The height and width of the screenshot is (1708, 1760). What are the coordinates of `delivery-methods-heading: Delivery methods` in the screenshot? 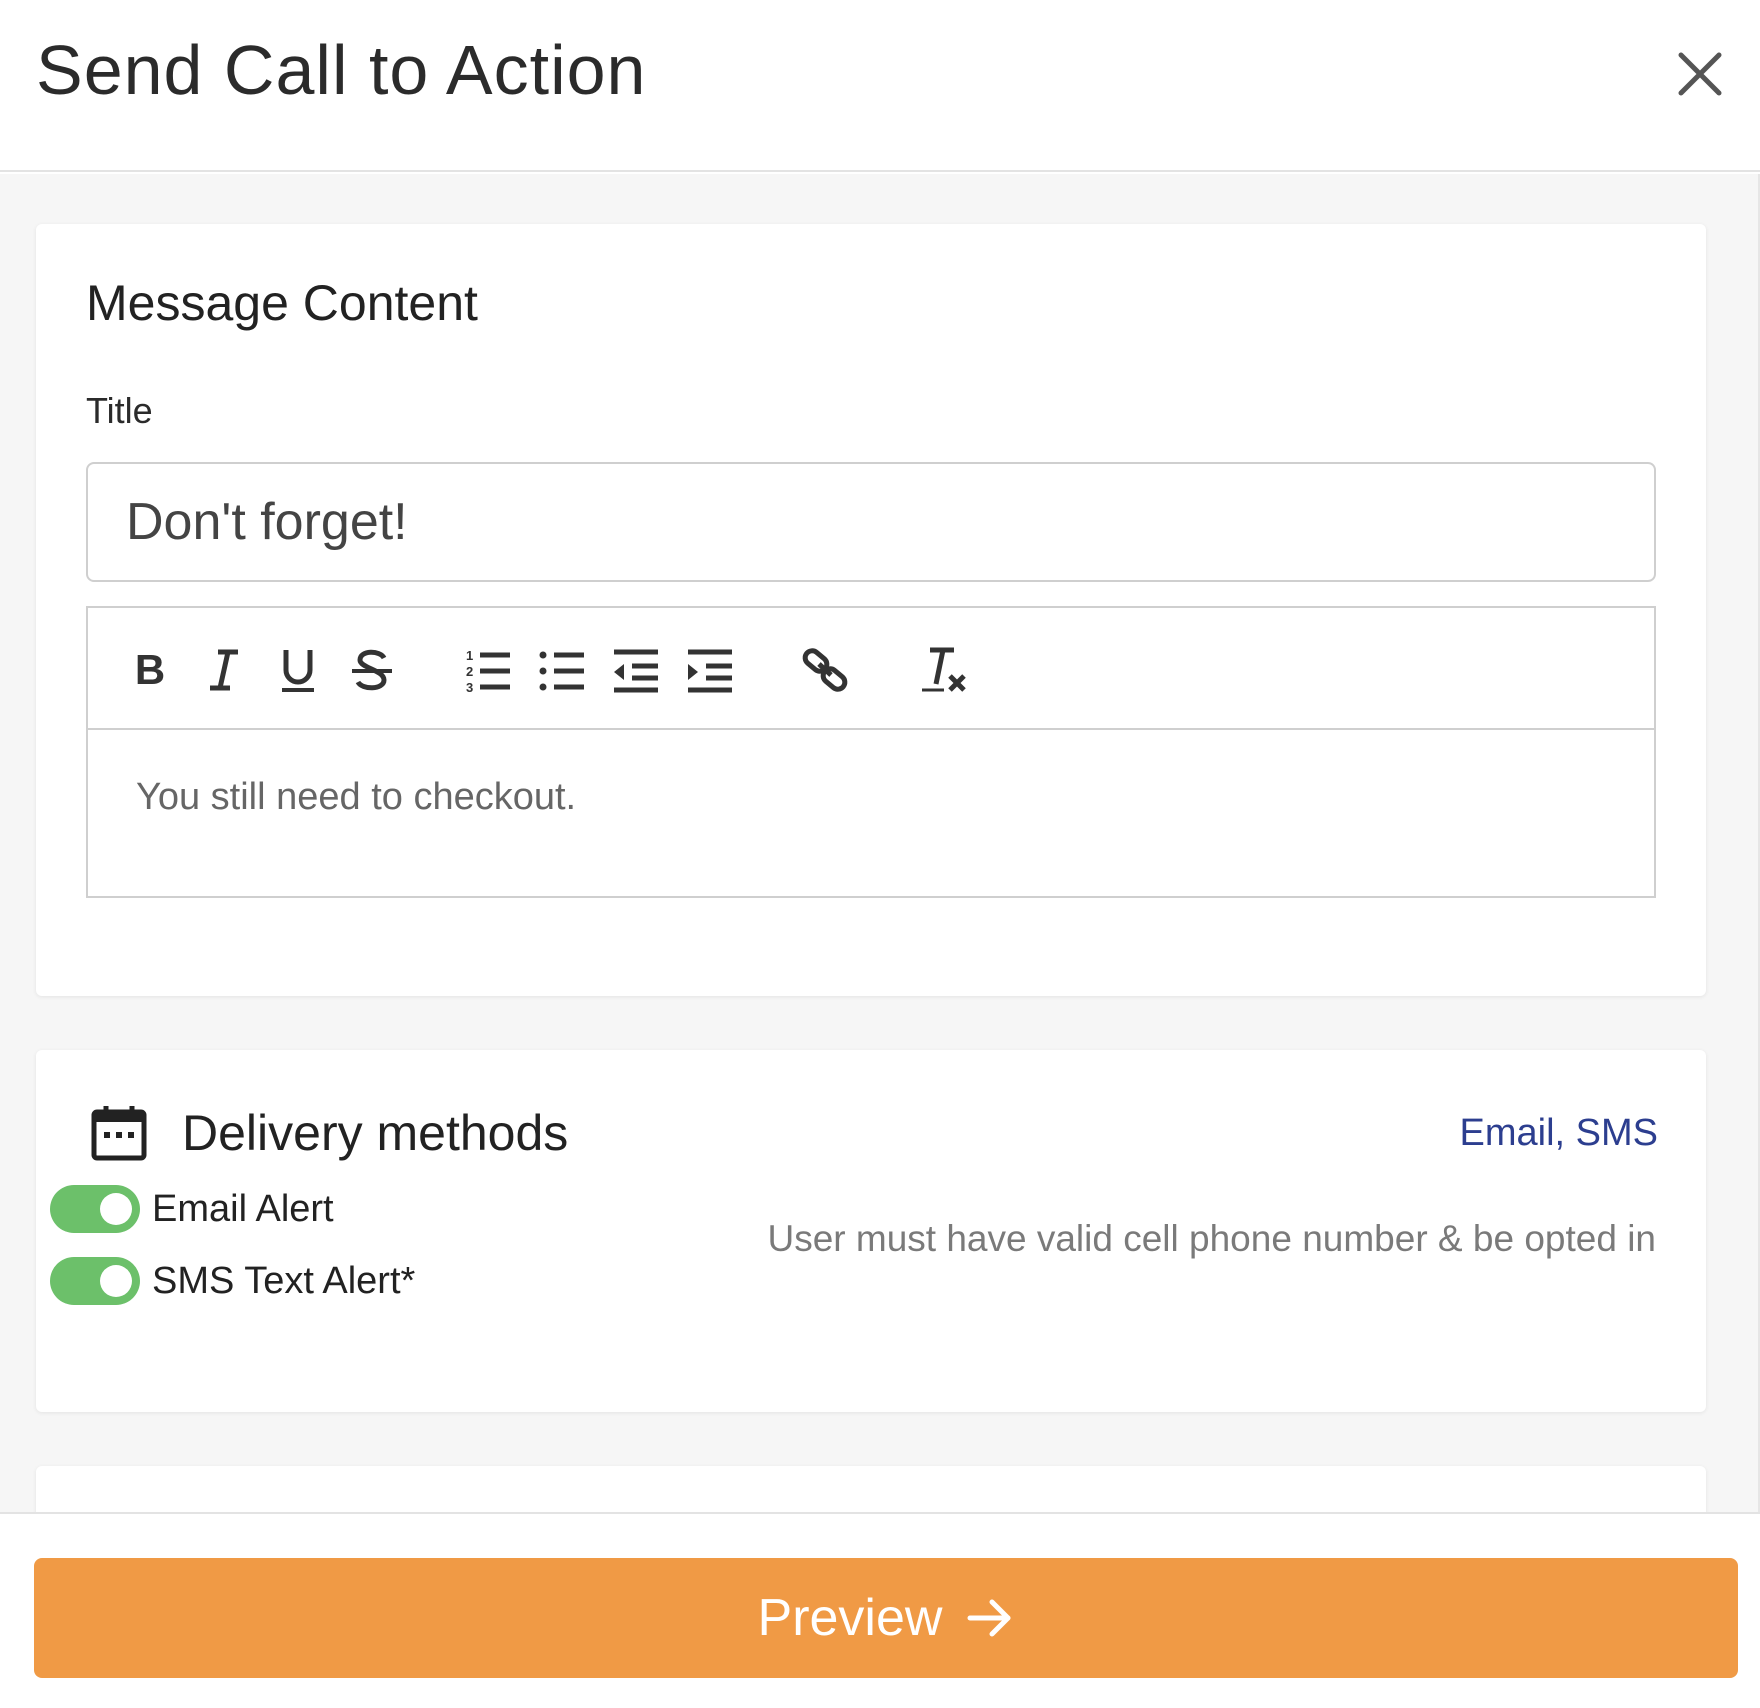 It's located at (375, 1133).